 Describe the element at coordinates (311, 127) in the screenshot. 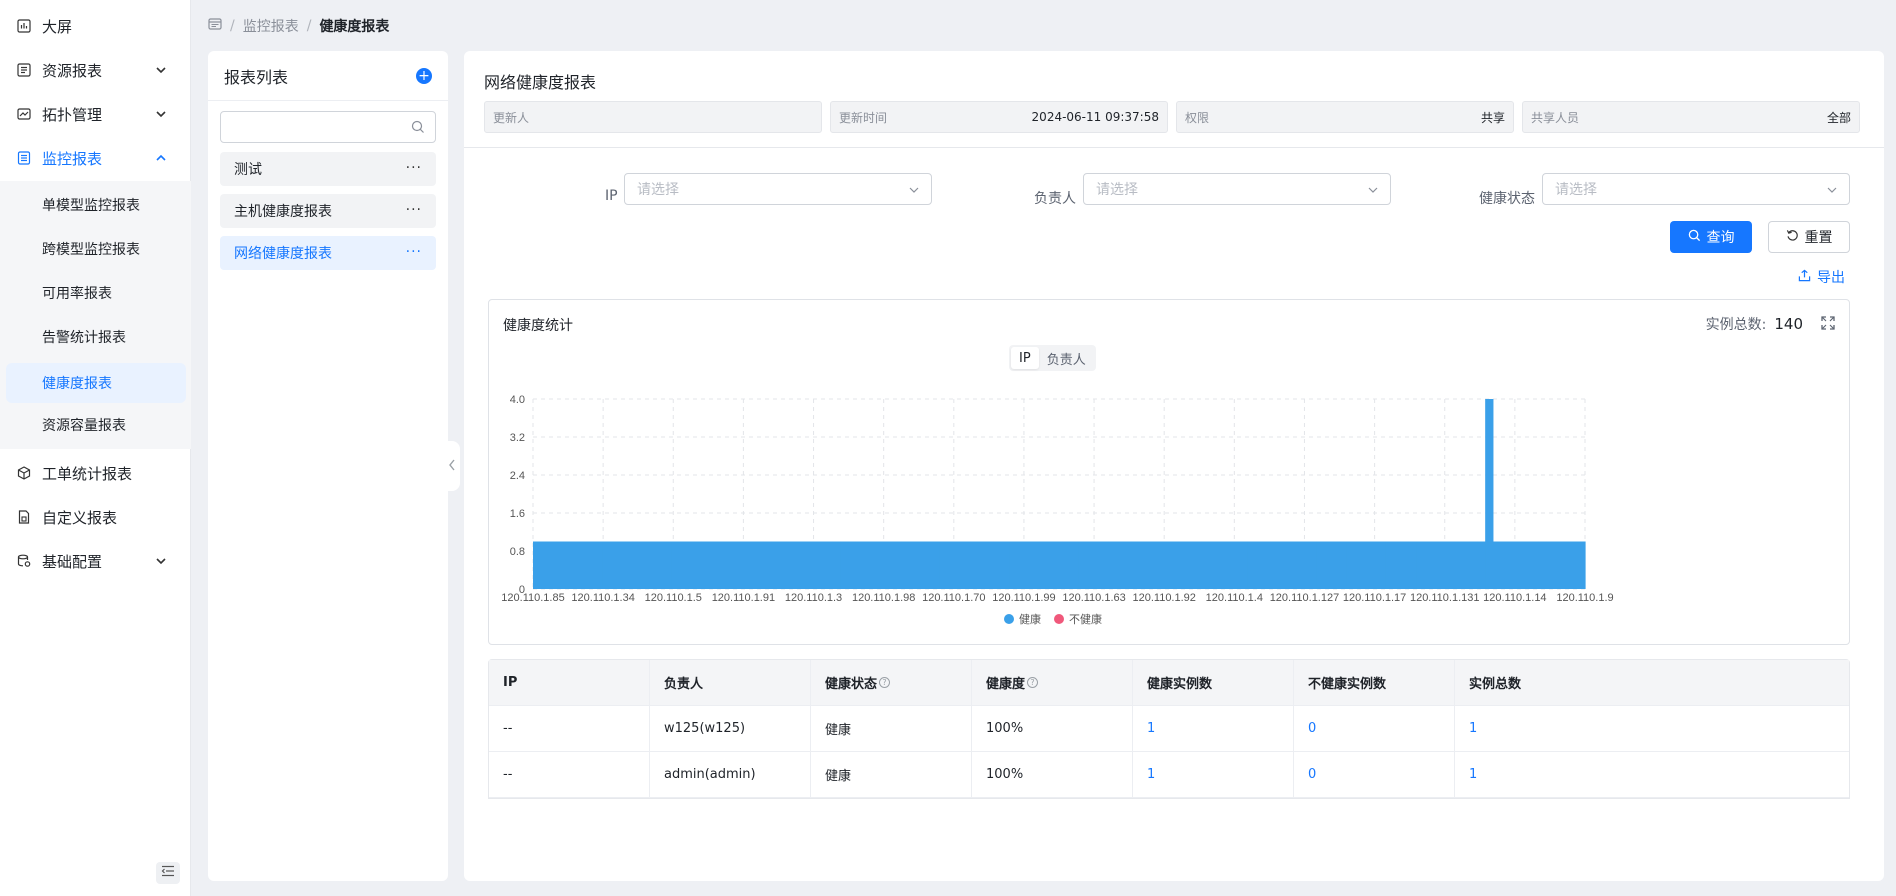

I see `report-search-input` at that location.